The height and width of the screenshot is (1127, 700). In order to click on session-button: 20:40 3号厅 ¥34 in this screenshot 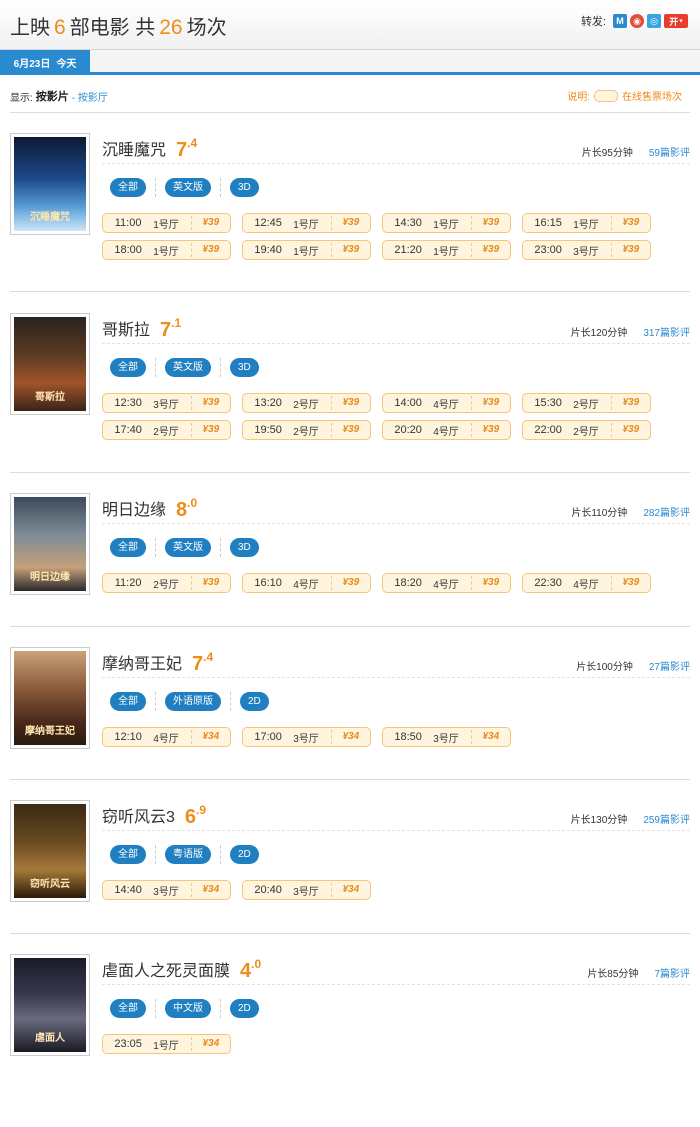, I will do `click(306, 890)`.